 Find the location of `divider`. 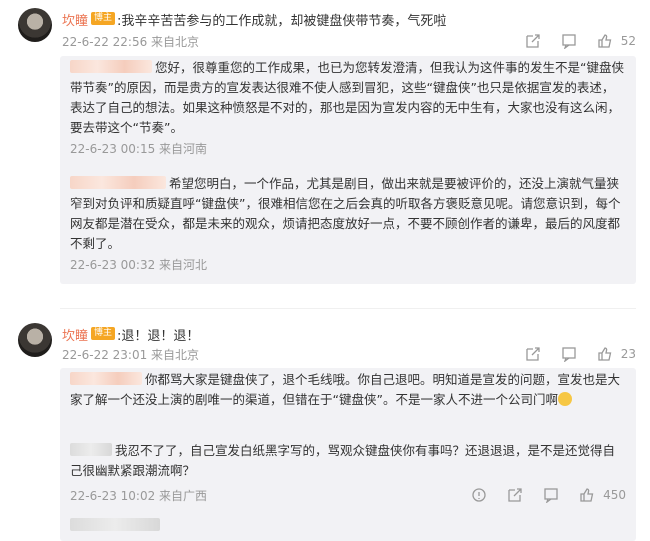

divider is located at coordinates (348, 308).